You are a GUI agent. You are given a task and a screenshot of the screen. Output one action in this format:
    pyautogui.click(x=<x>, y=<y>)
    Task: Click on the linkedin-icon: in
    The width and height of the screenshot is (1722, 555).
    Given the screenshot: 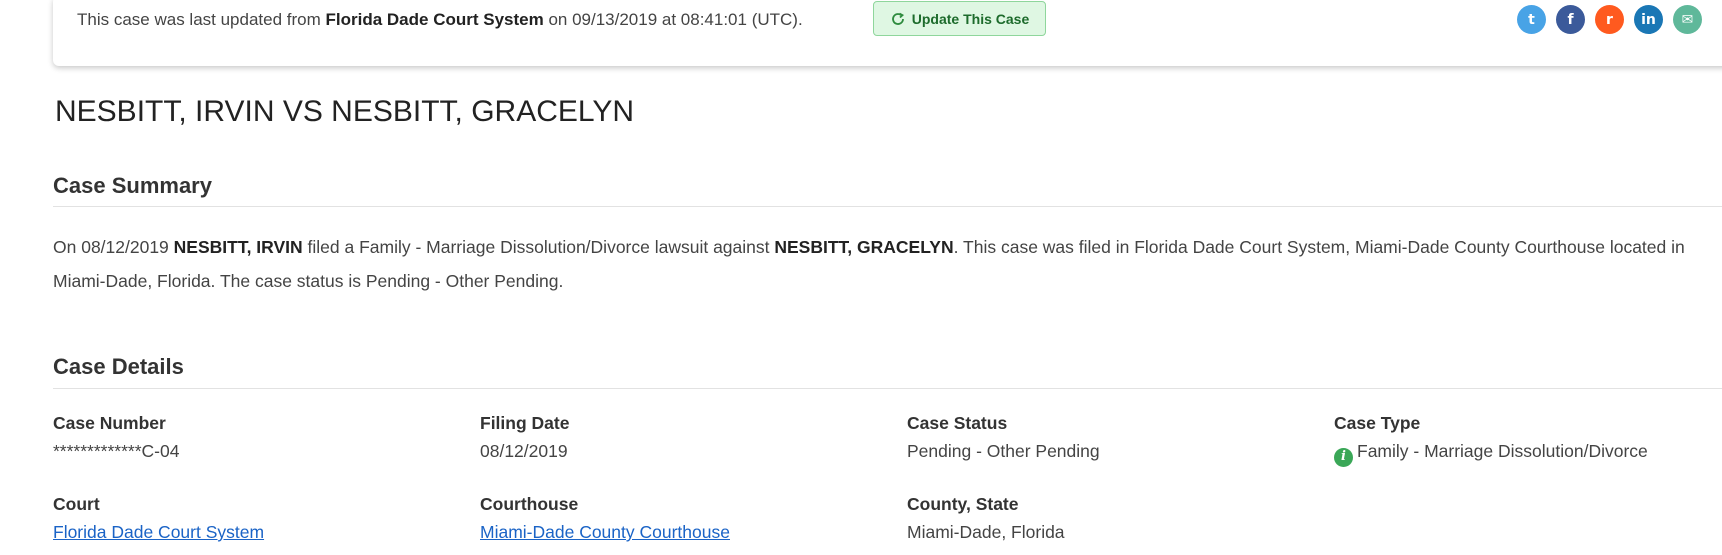 What is the action you would take?
    pyautogui.click(x=1648, y=19)
    